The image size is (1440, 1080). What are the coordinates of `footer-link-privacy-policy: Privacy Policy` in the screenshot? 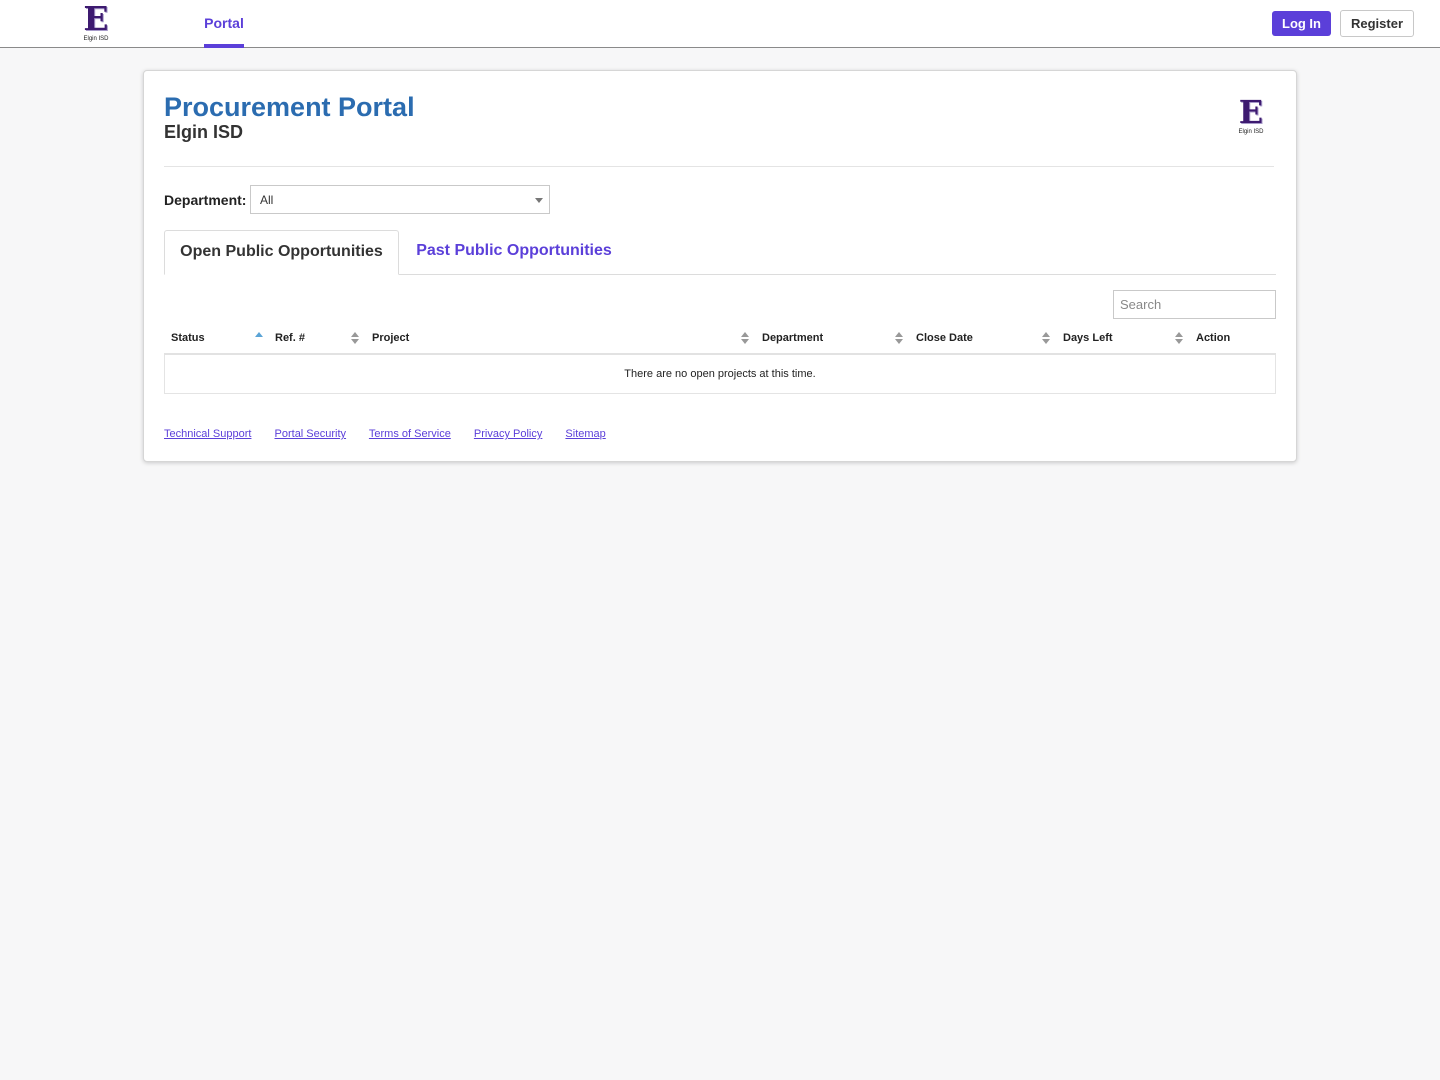 It's located at (508, 434).